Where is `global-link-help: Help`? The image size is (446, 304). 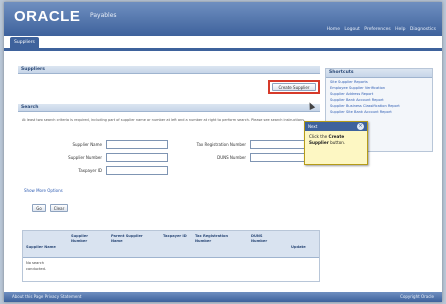
global-link-help: Help is located at coordinates (400, 29).